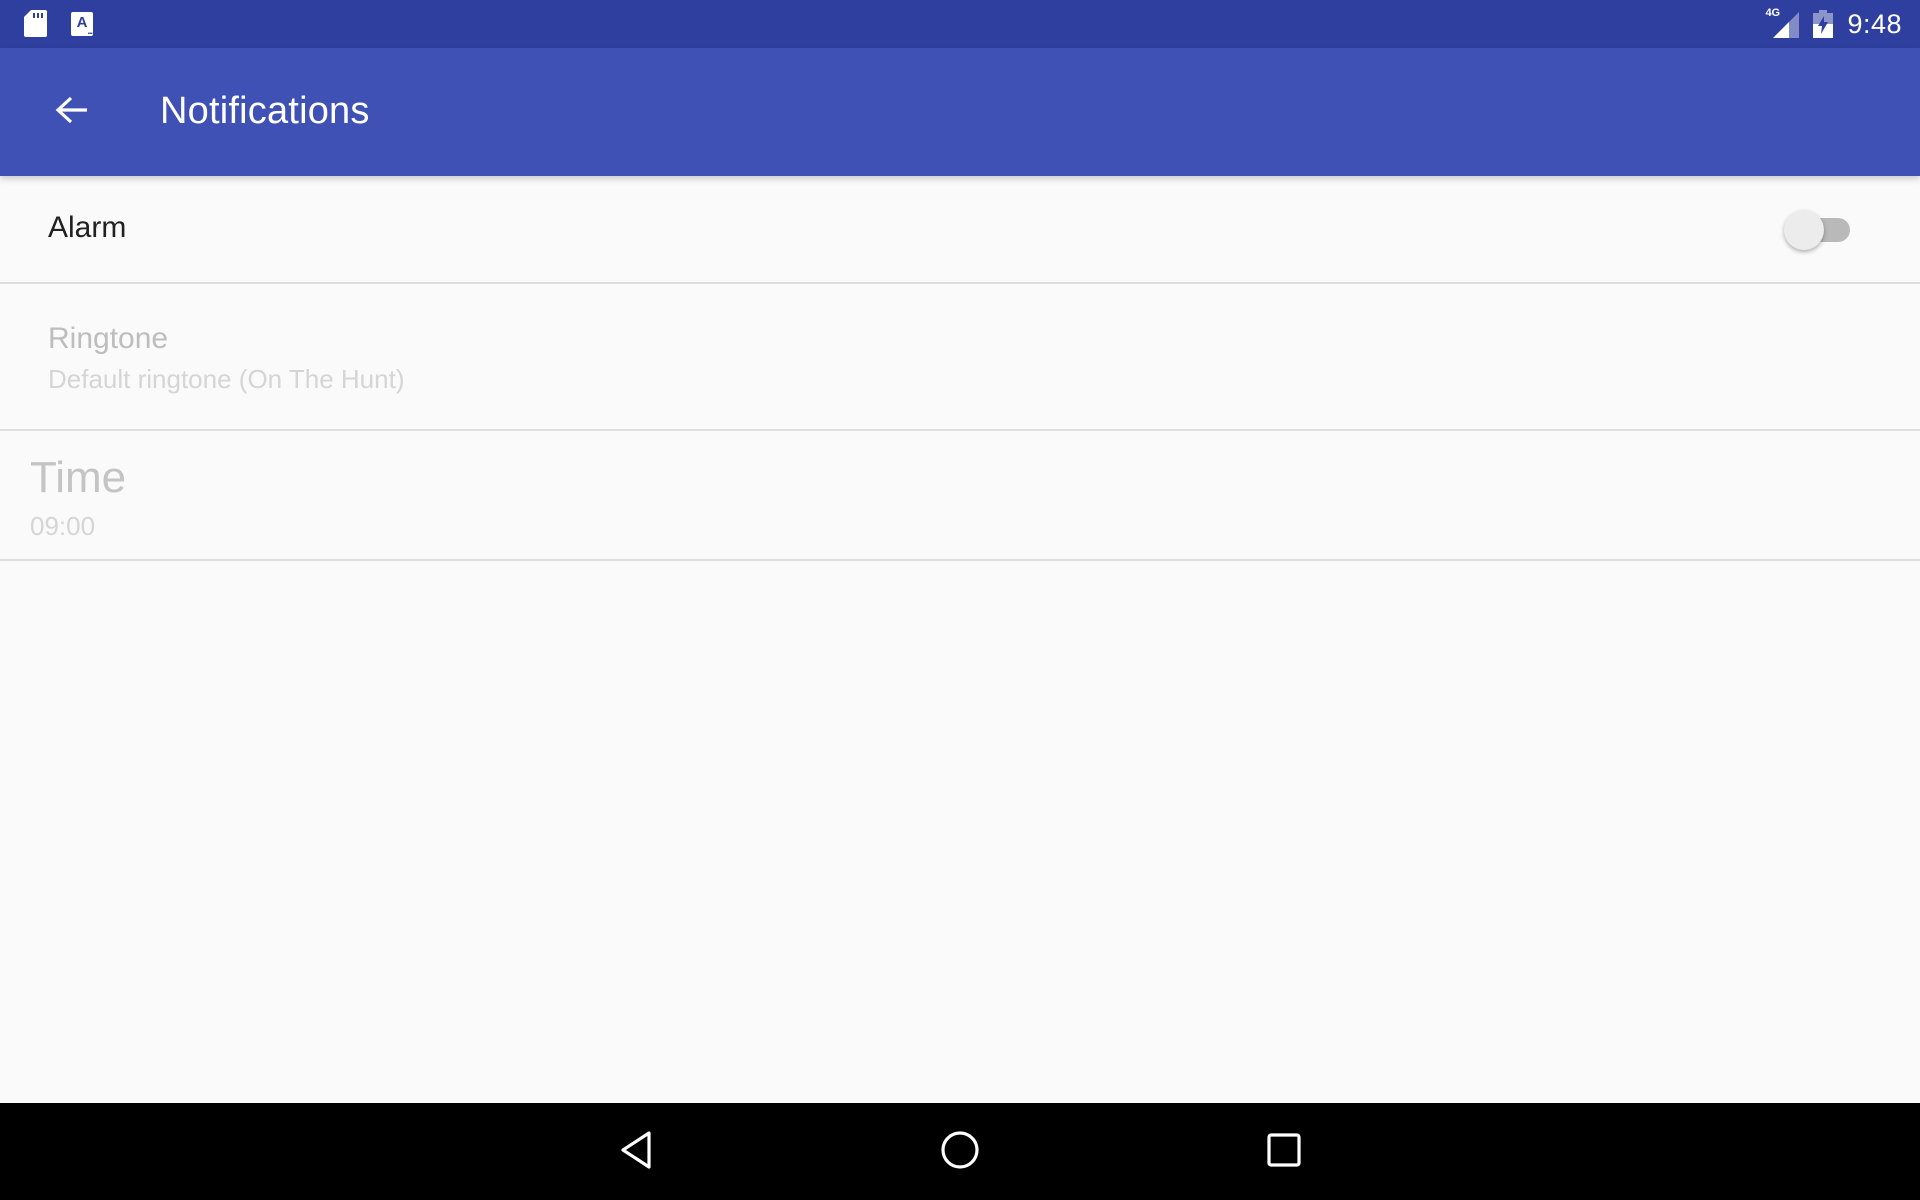 The width and height of the screenshot is (1920, 1200). I want to click on nav-recents-button, so click(1284, 1152).